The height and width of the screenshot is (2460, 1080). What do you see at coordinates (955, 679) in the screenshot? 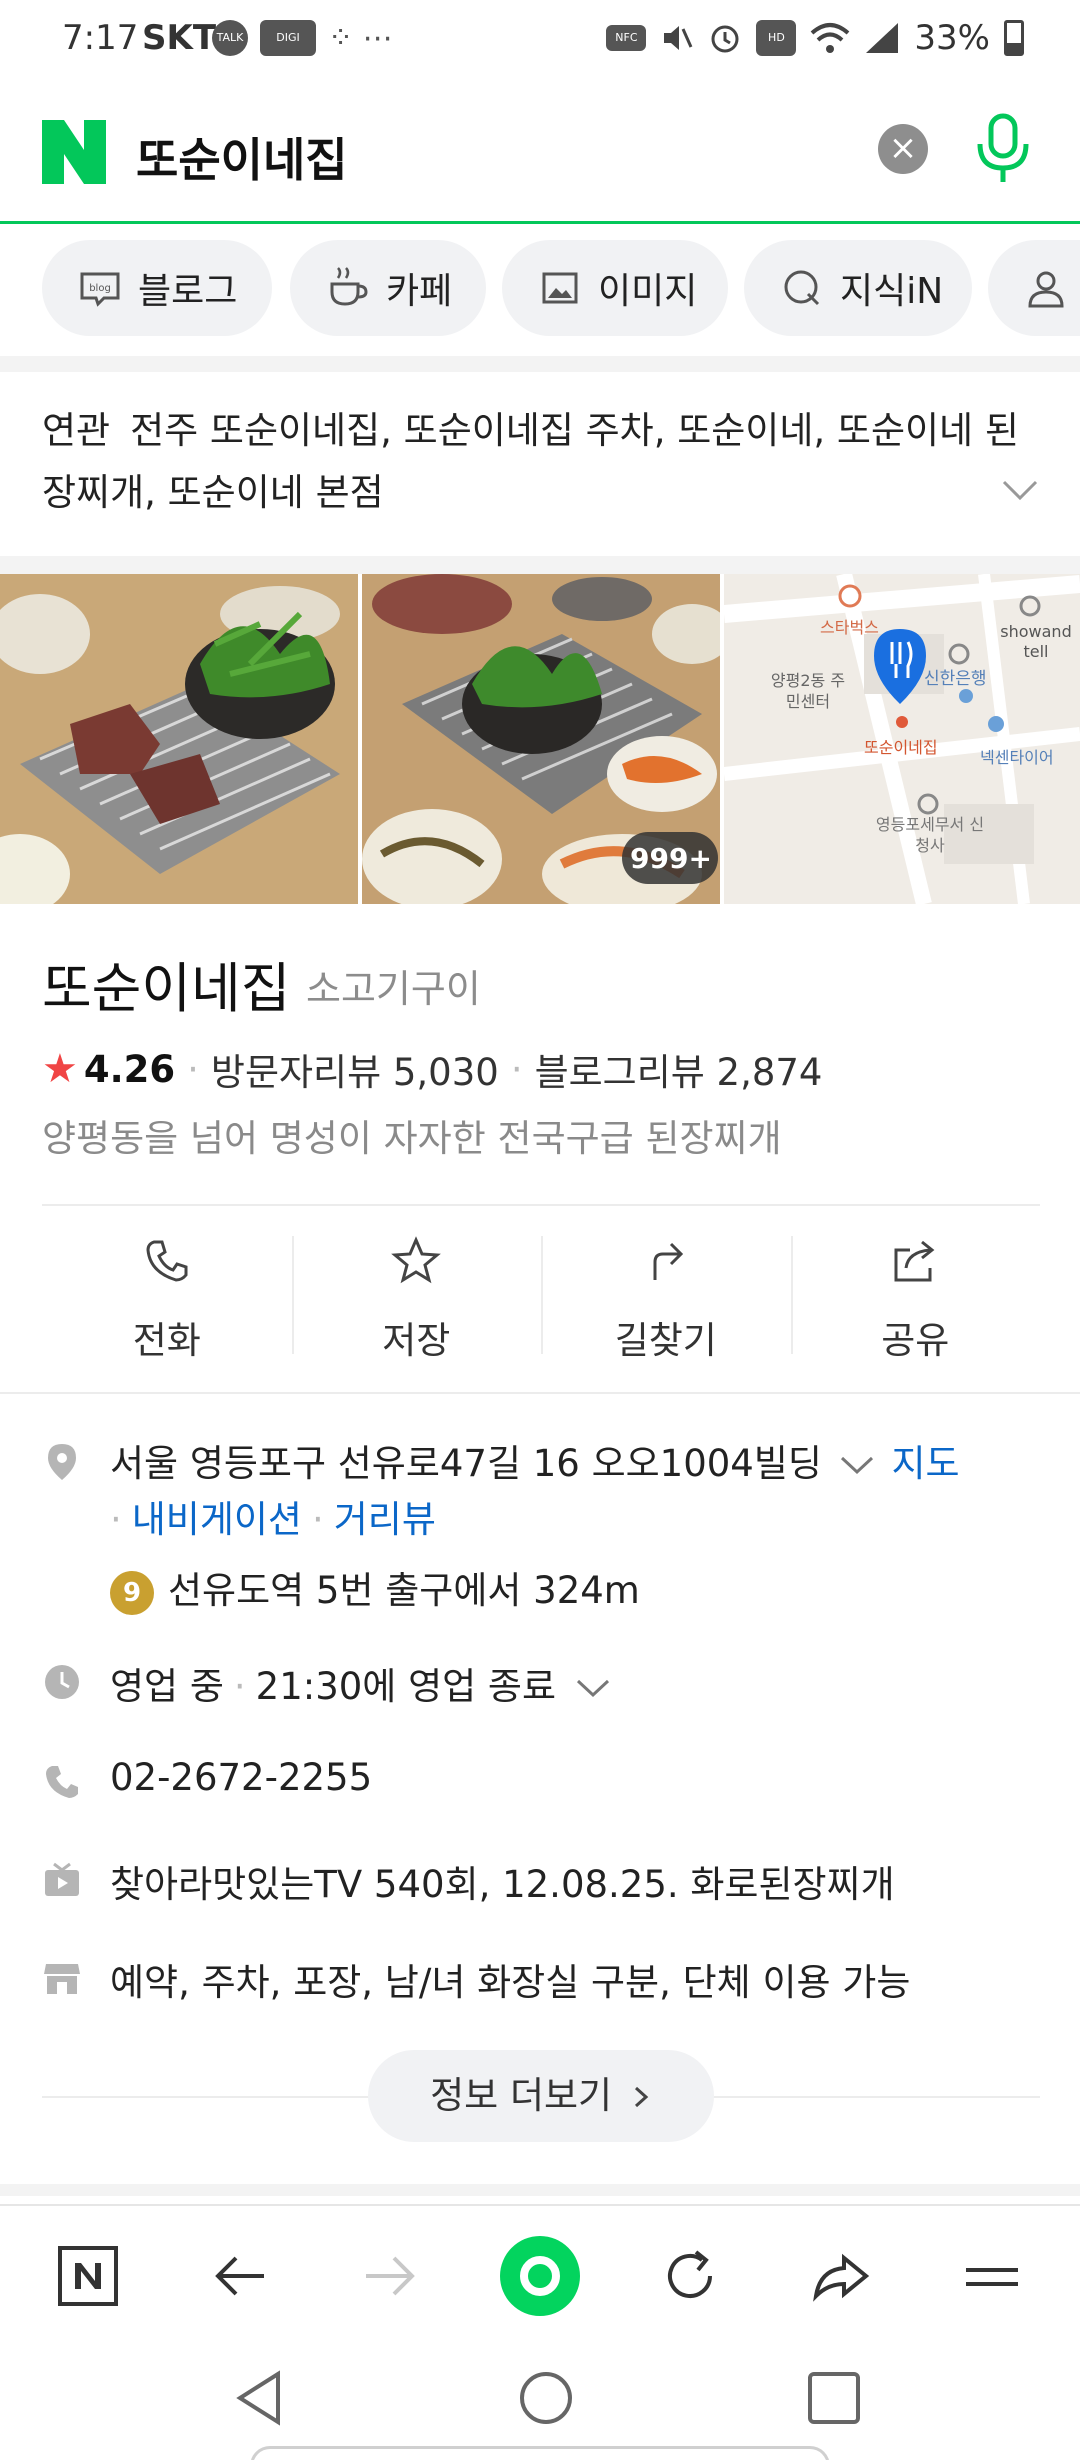
I see `map-label: 신한은행` at bounding box center [955, 679].